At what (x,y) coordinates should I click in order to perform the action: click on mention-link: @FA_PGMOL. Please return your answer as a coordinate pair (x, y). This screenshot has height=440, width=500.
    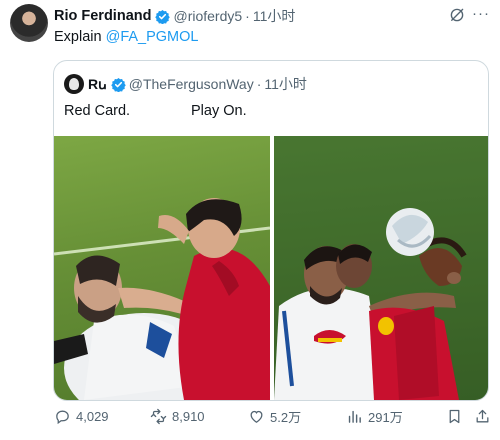
    Looking at the image, I should click on (152, 37).